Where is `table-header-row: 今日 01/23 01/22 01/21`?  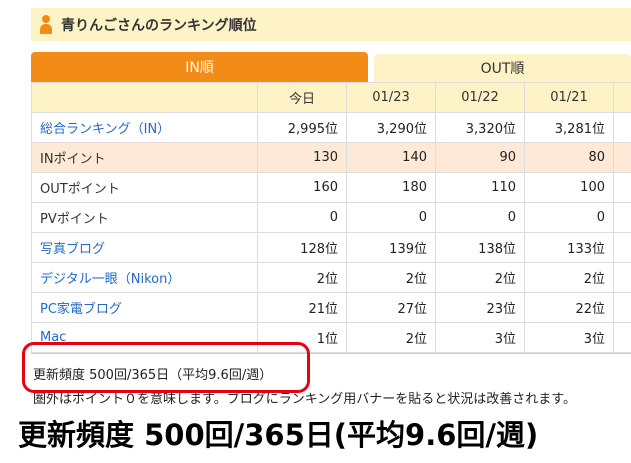
table-header-row: 今日 01/23 01/22 01/21 is located at coordinates (331, 97).